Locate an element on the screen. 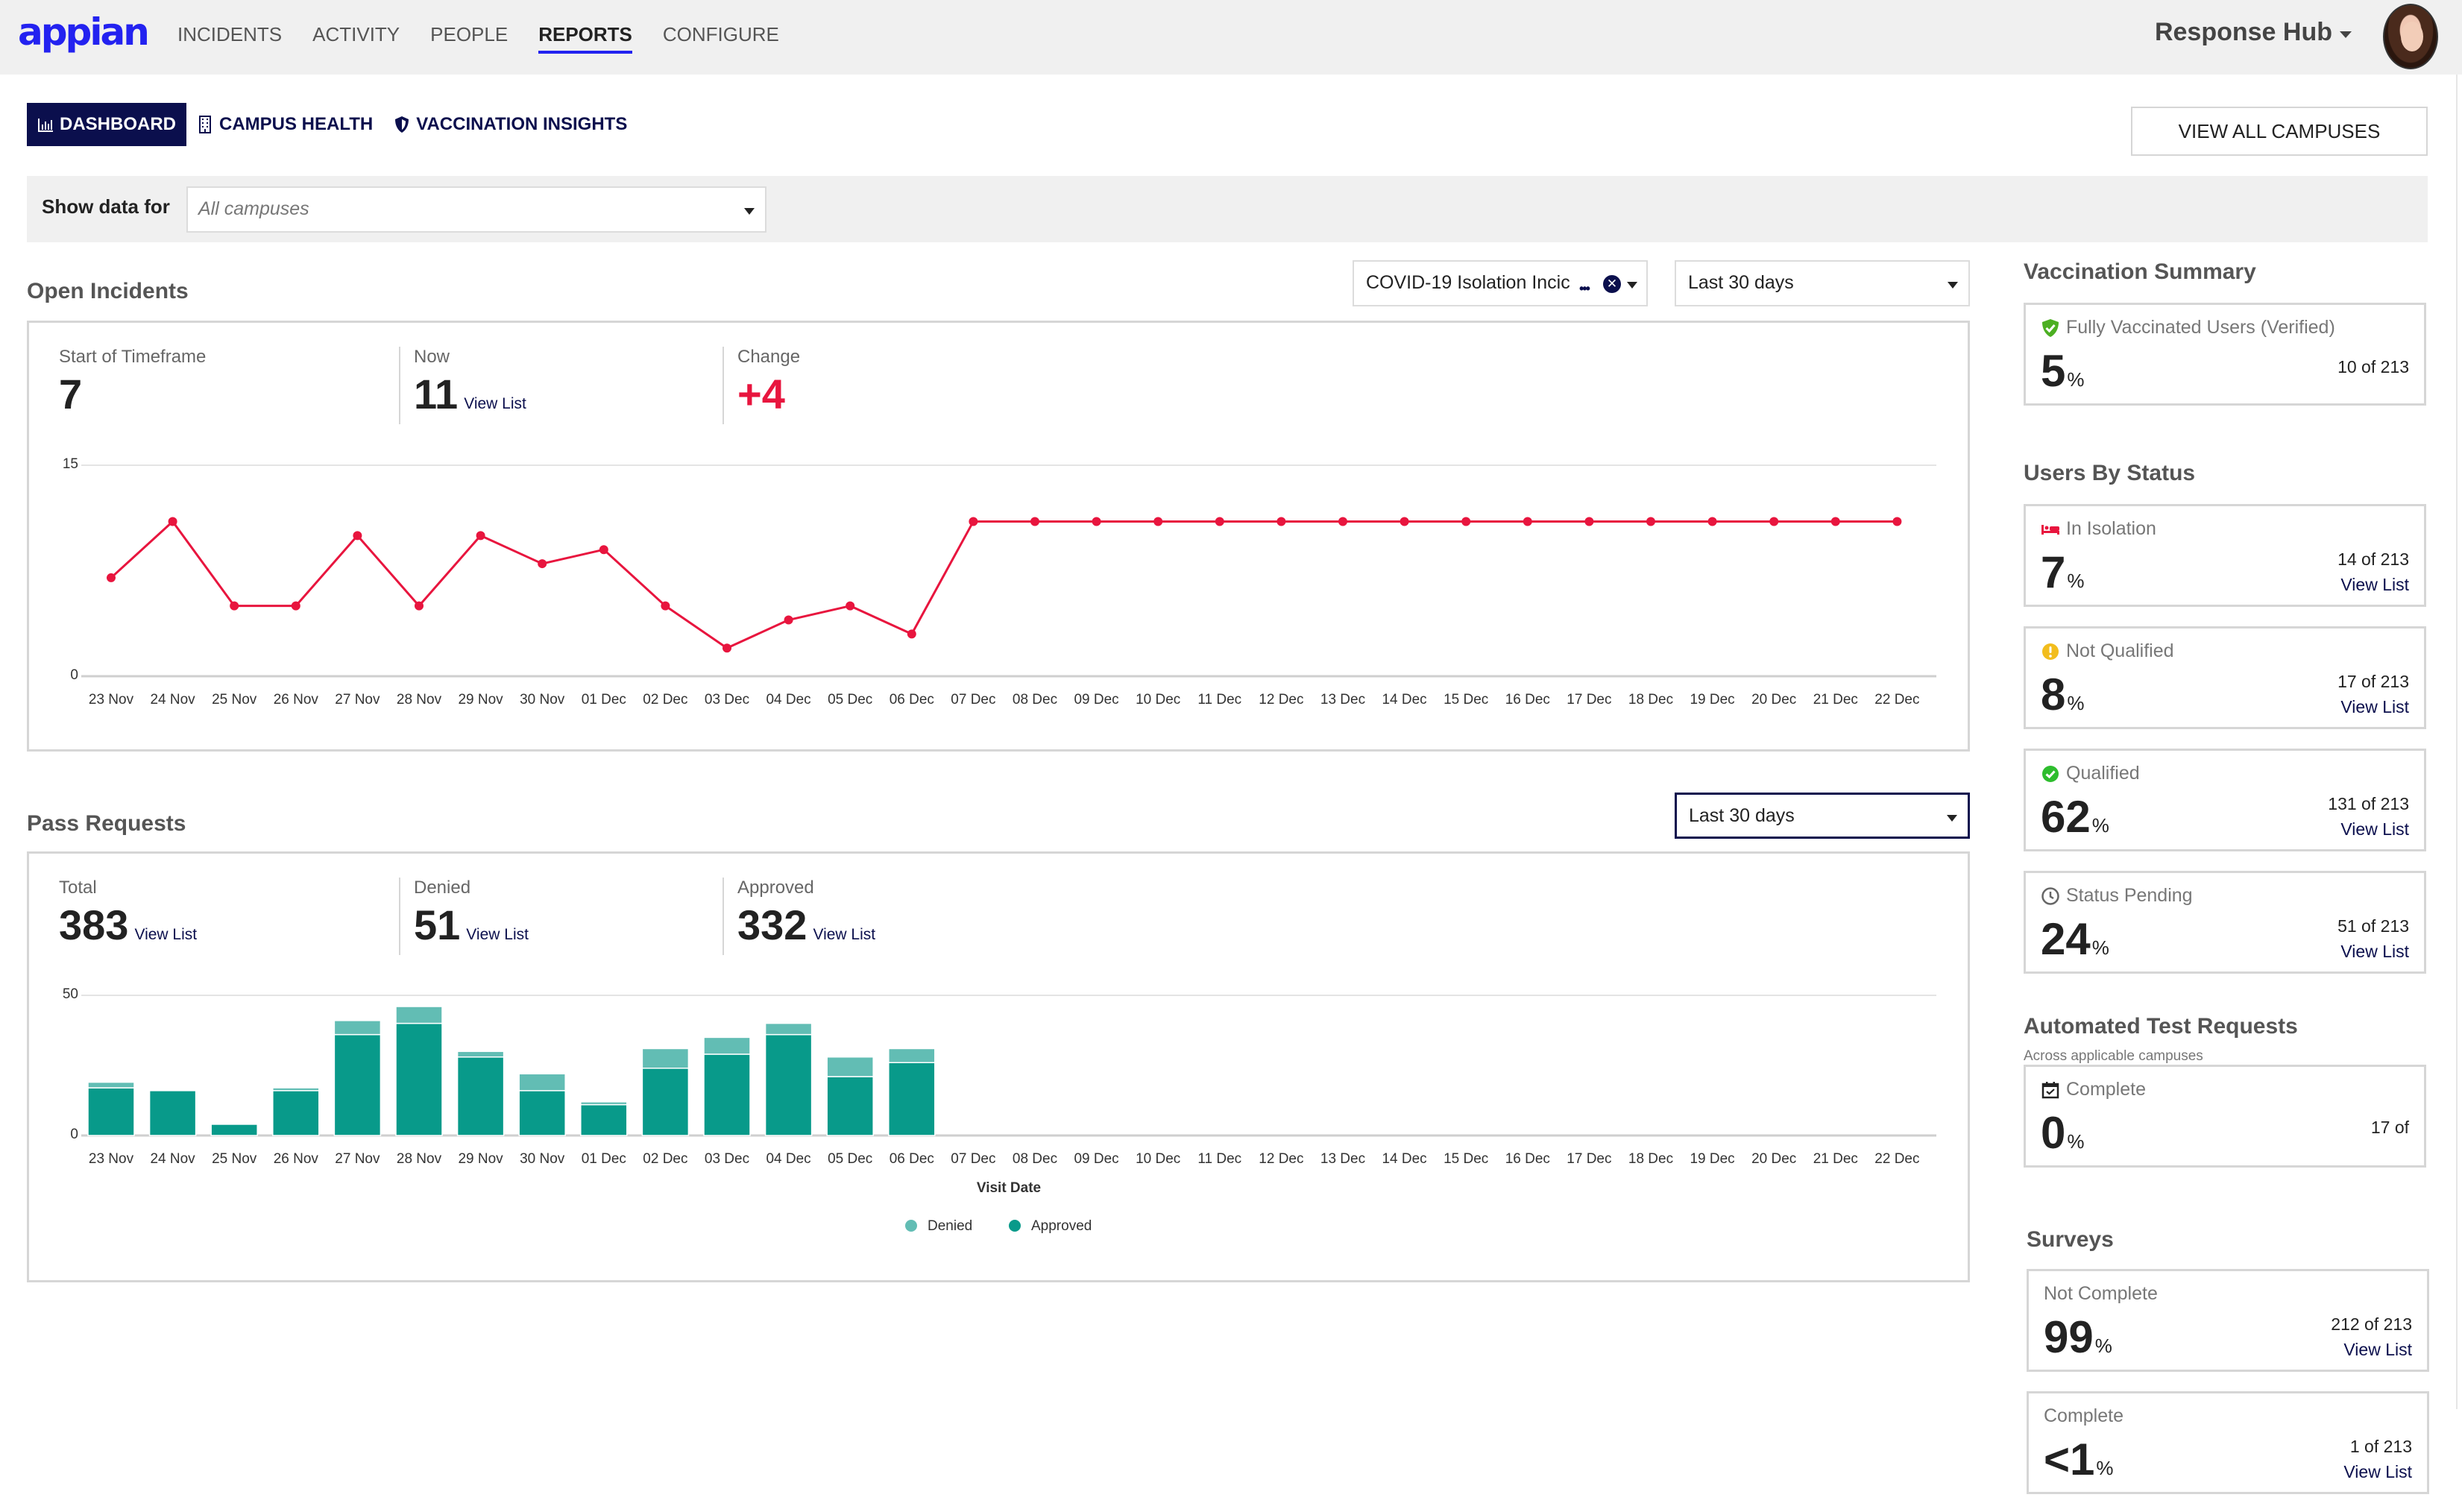 This screenshot has height=1512, width=2462. filter-label: Show data for is located at coordinates (106, 206).